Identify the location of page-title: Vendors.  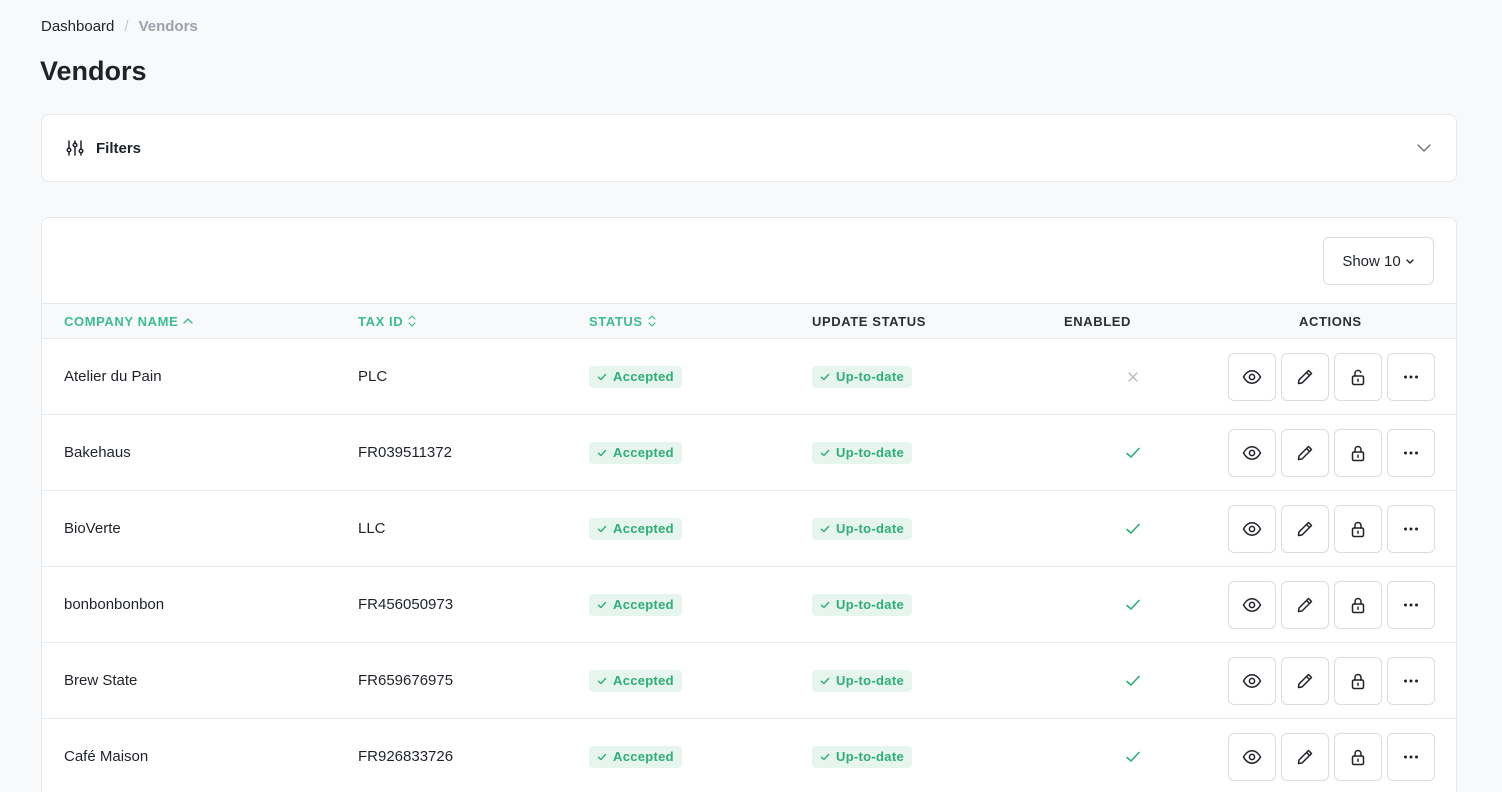
(93, 71).